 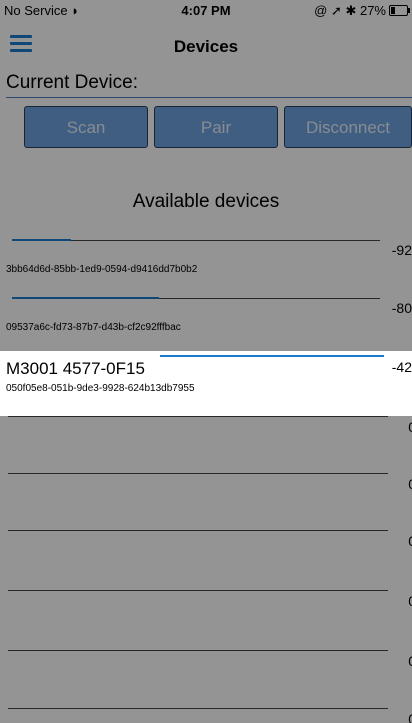 I want to click on device-name: M3001 4577-0F15, so click(x=75, y=368).